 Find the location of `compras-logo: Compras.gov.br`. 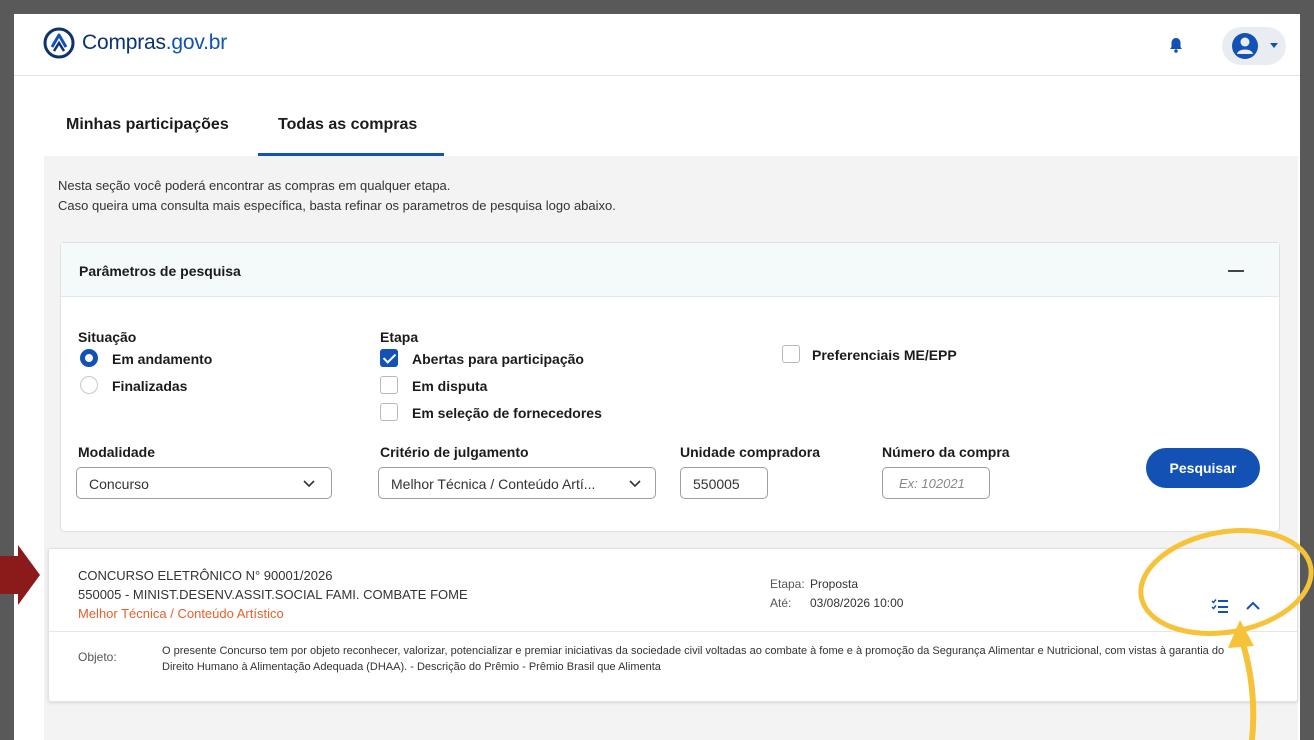

compras-logo: Compras.gov.br is located at coordinates (134, 43).